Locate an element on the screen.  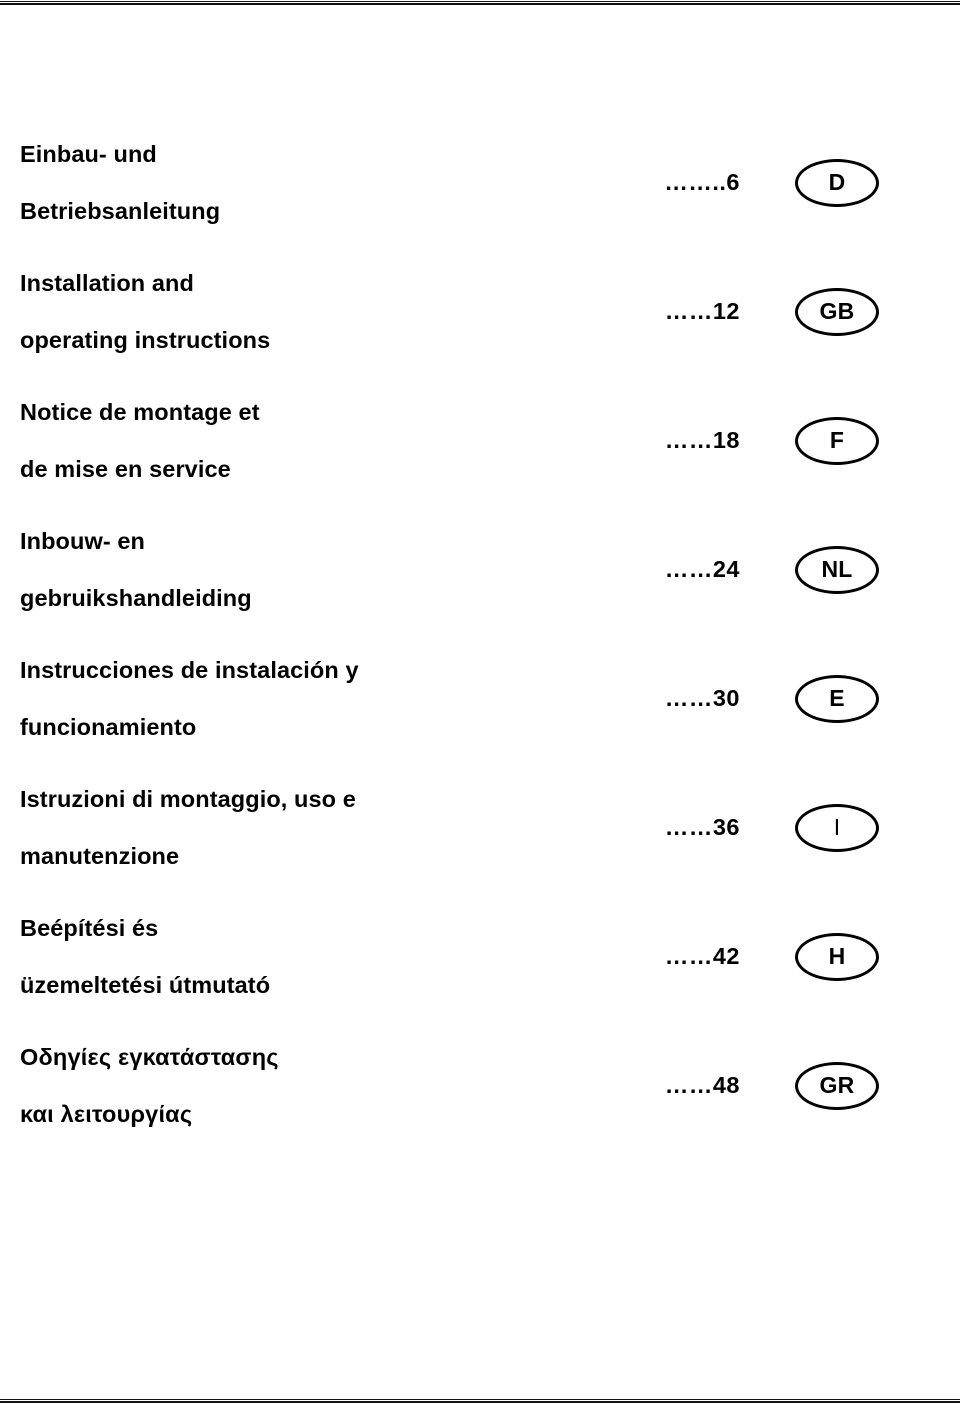
country-code-badge: NL is located at coordinates (837, 569).